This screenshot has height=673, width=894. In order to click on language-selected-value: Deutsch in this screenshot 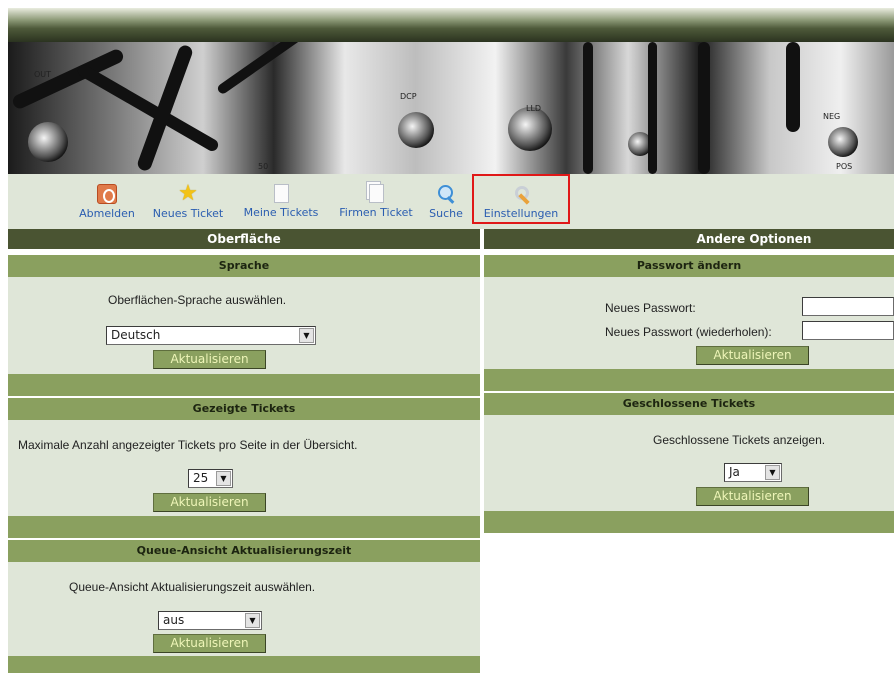, I will do `click(136, 335)`.